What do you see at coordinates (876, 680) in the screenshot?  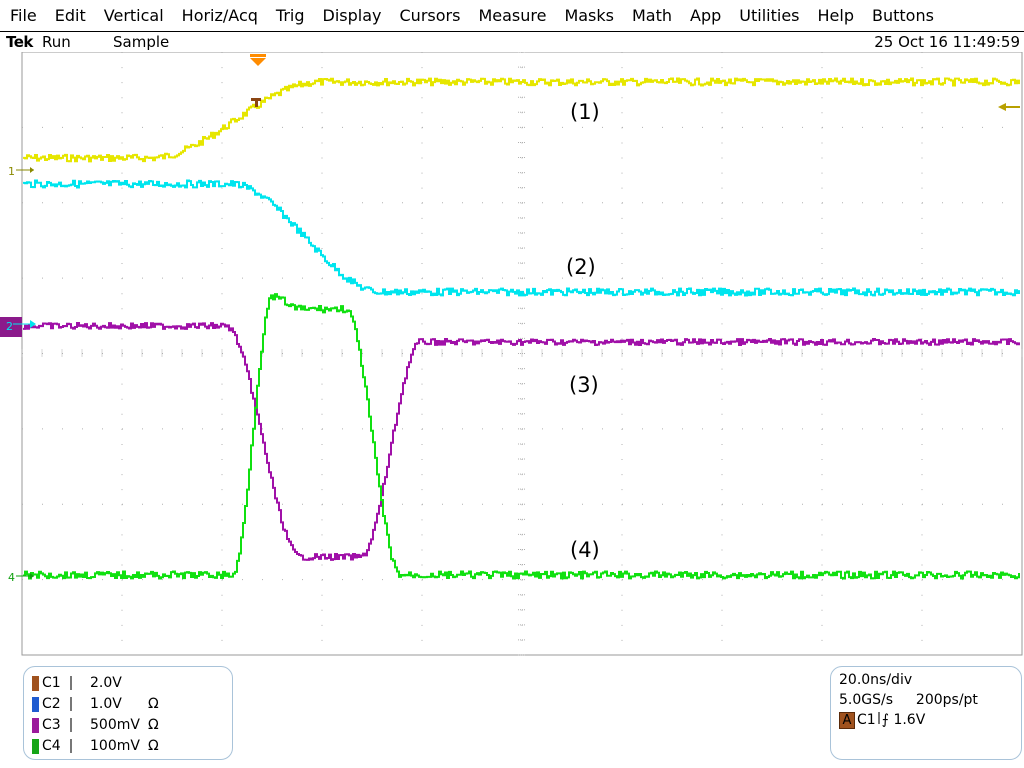 I see `timebase-readout: 20.0ns/div` at bounding box center [876, 680].